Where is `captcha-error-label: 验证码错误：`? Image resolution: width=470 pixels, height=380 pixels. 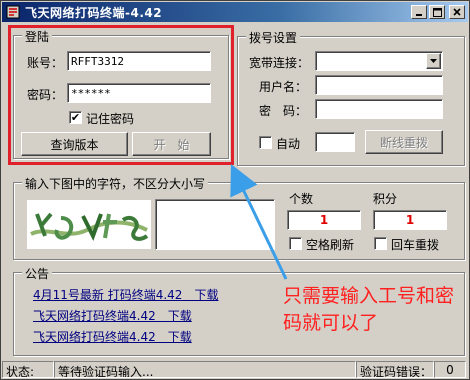
captcha-error-label: 验证码错误： is located at coordinates (395, 369).